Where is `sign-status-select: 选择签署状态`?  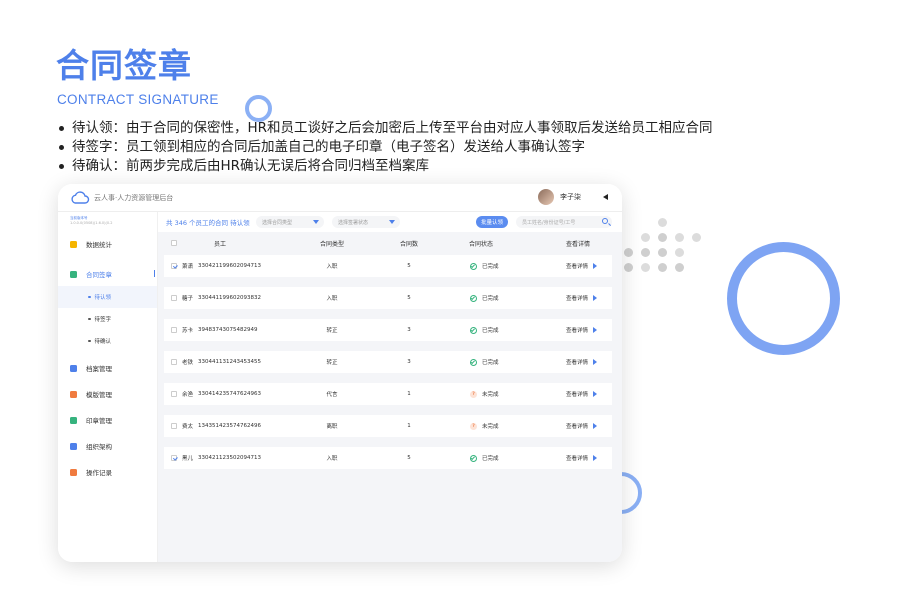
sign-status-select: 选择签署状态 is located at coordinates (366, 222).